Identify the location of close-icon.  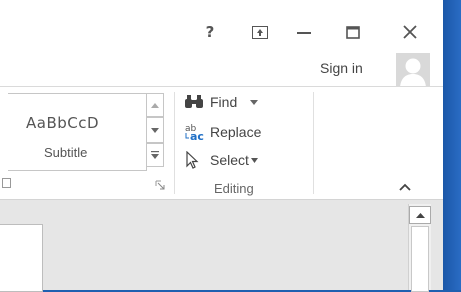
(410, 32).